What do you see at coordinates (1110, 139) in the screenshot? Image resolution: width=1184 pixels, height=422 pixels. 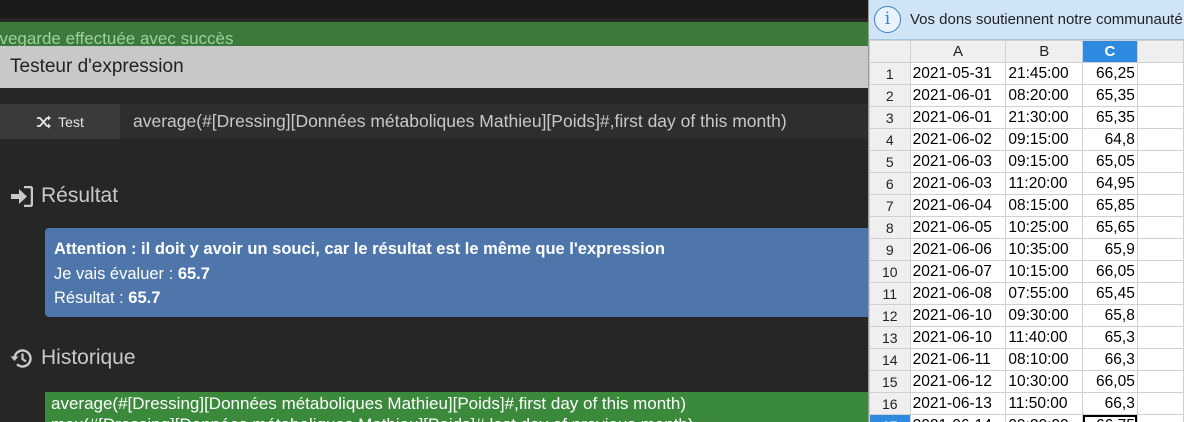 I see `cell-weight: 64,8` at bounding box center [1110, 139].